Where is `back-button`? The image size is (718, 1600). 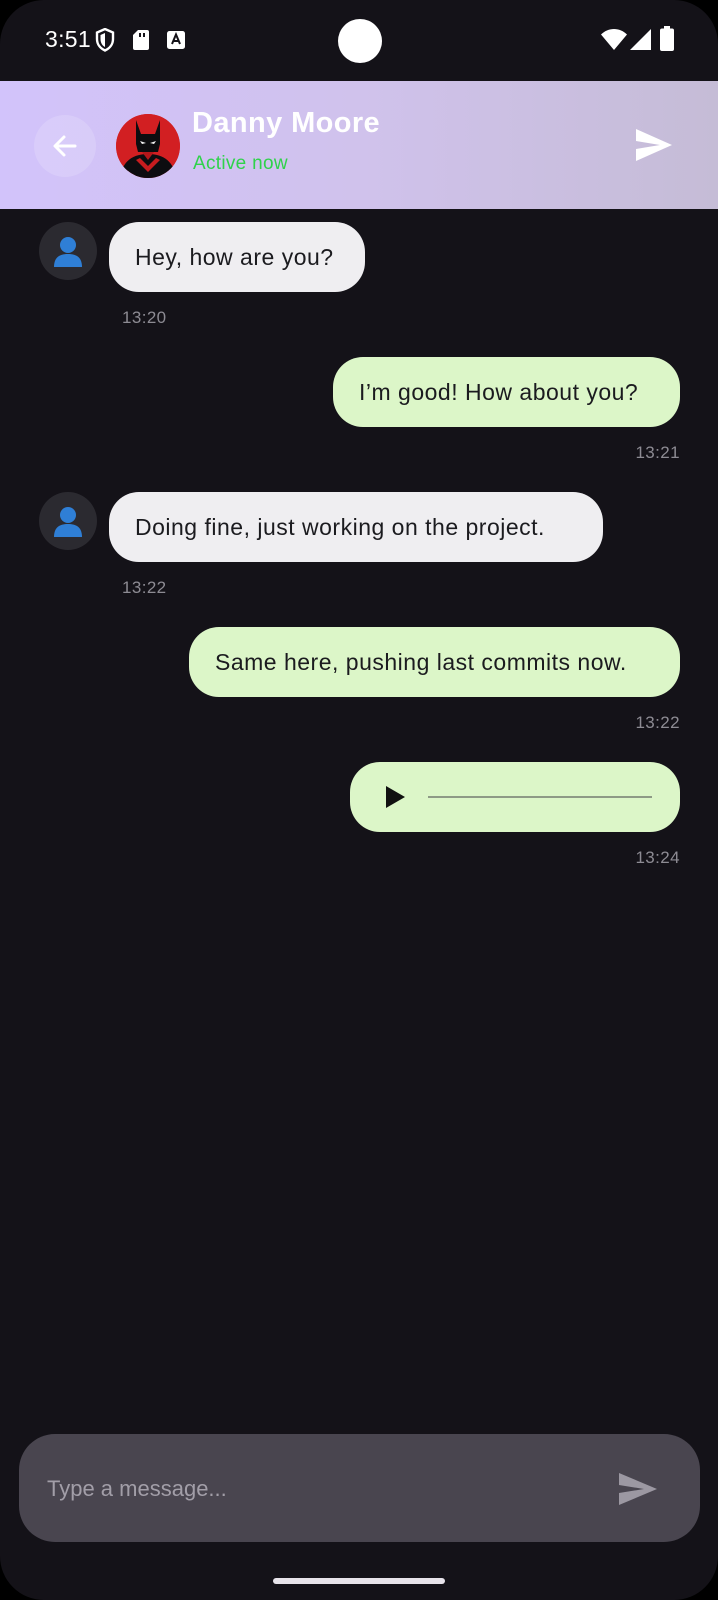
back-button is located at coordinates (65, 146).